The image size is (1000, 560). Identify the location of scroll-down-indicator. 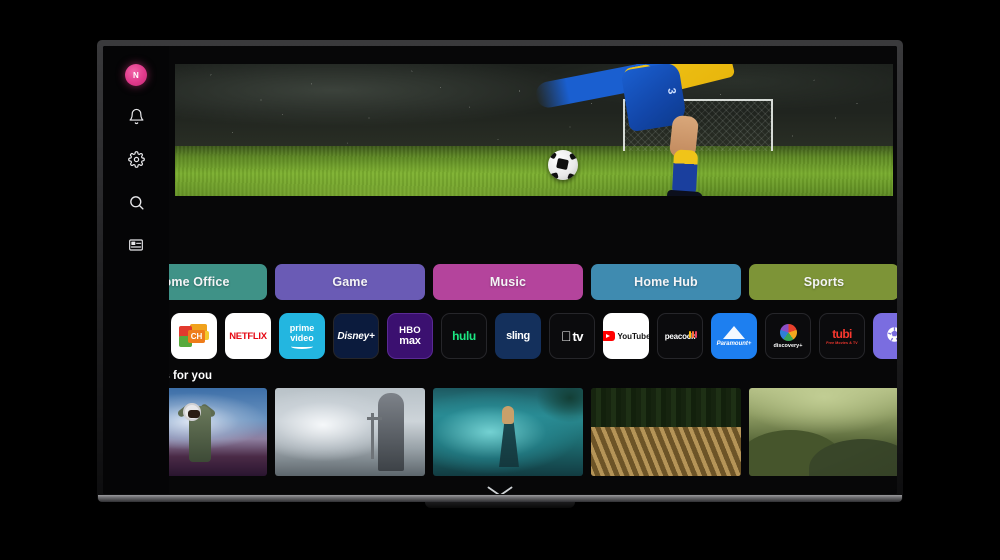
(500, 489).